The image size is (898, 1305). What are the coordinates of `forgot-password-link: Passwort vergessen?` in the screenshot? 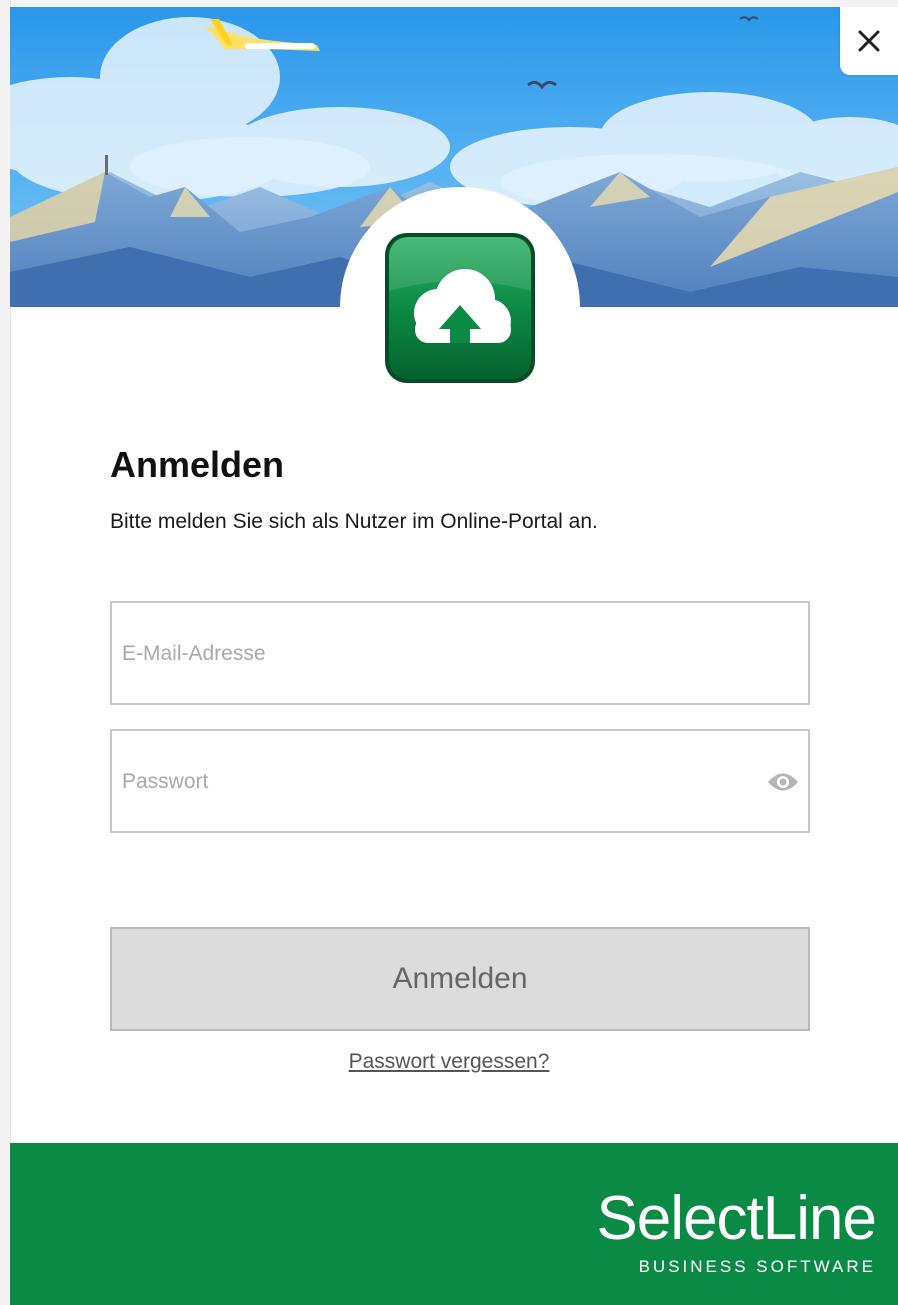 It's located at (449, 1062).